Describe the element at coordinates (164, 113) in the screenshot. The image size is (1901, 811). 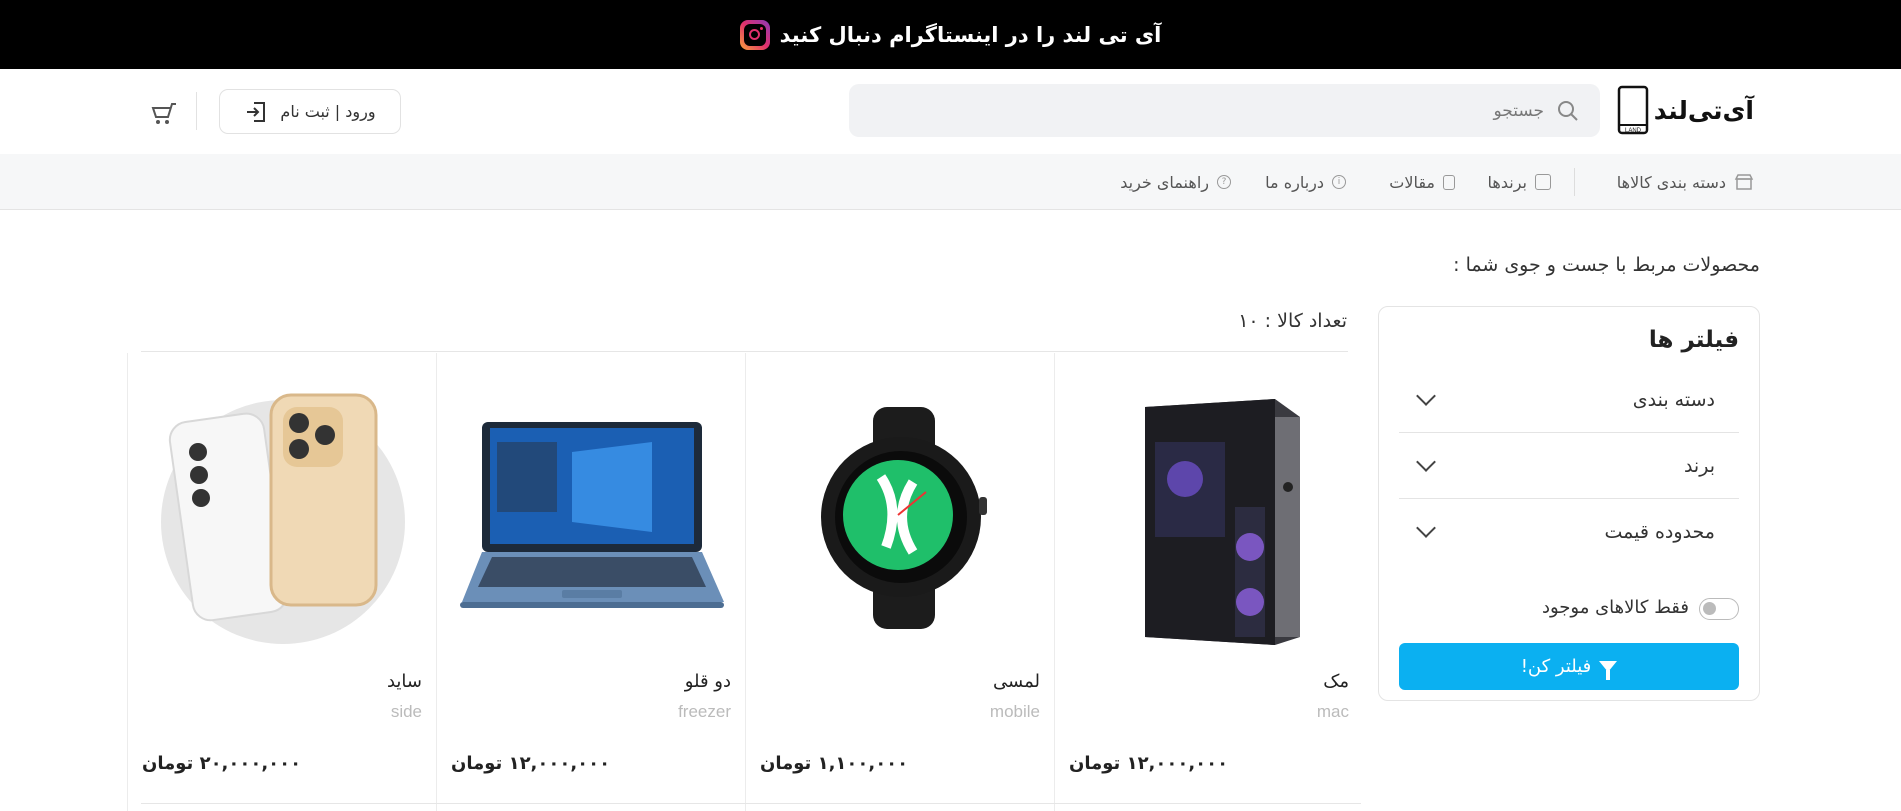
I see `cart-icon` at that location.